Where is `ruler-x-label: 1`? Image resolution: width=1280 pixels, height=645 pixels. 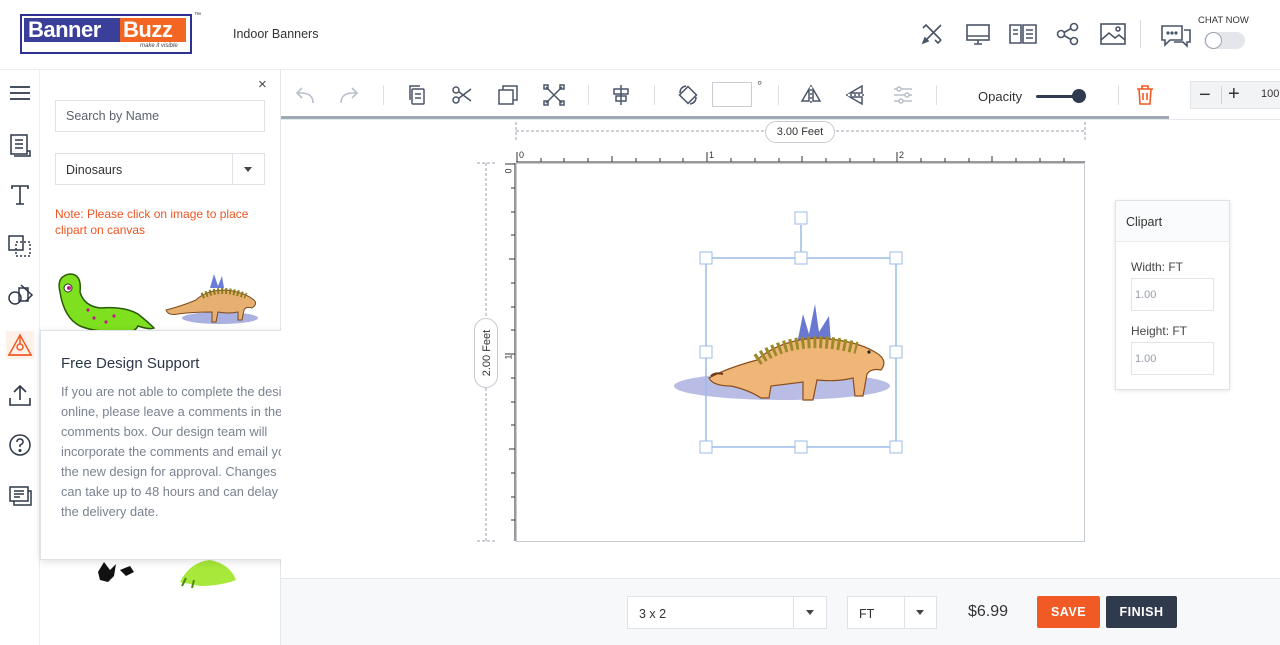 ruler-x-label: 1 is located at coordinates (712, 155).